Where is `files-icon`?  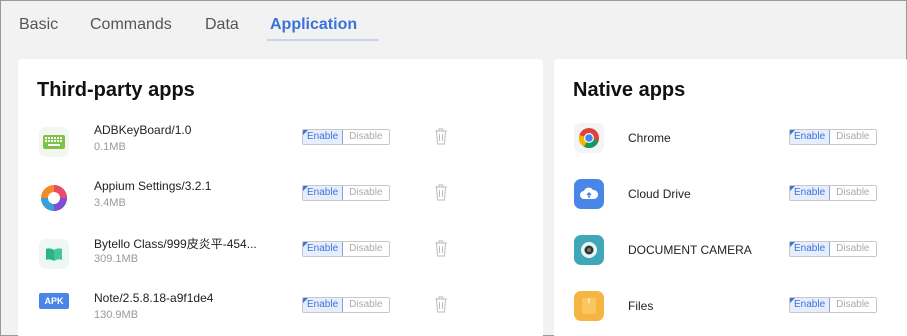 files-icon is located at coordinates (589, 306).